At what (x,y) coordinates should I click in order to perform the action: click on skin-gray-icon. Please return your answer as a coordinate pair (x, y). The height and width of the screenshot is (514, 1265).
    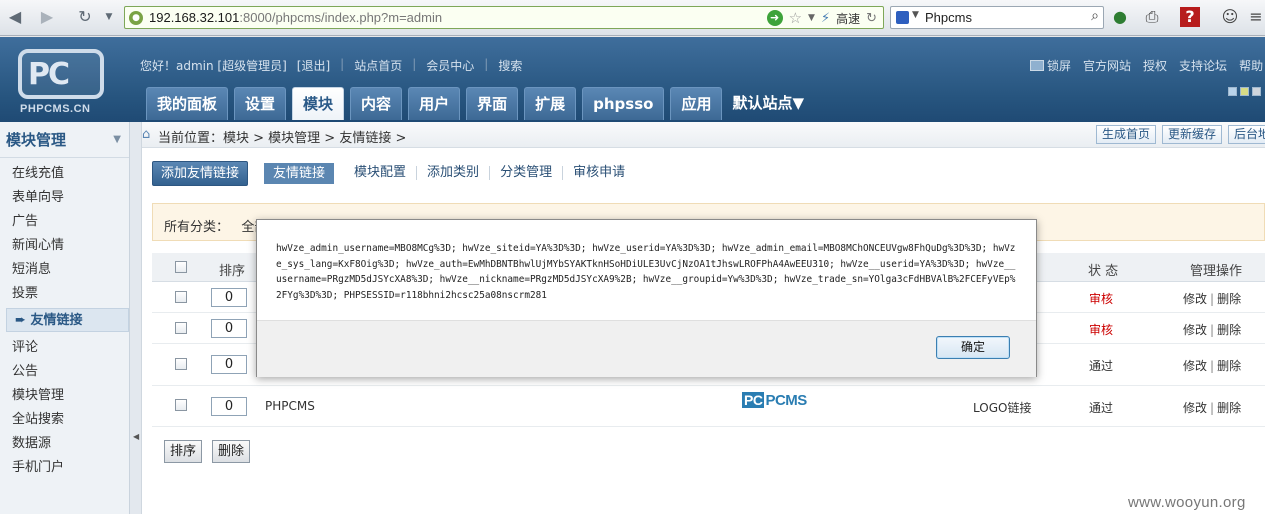
    Looking at the image, I should click on (1256, 91).